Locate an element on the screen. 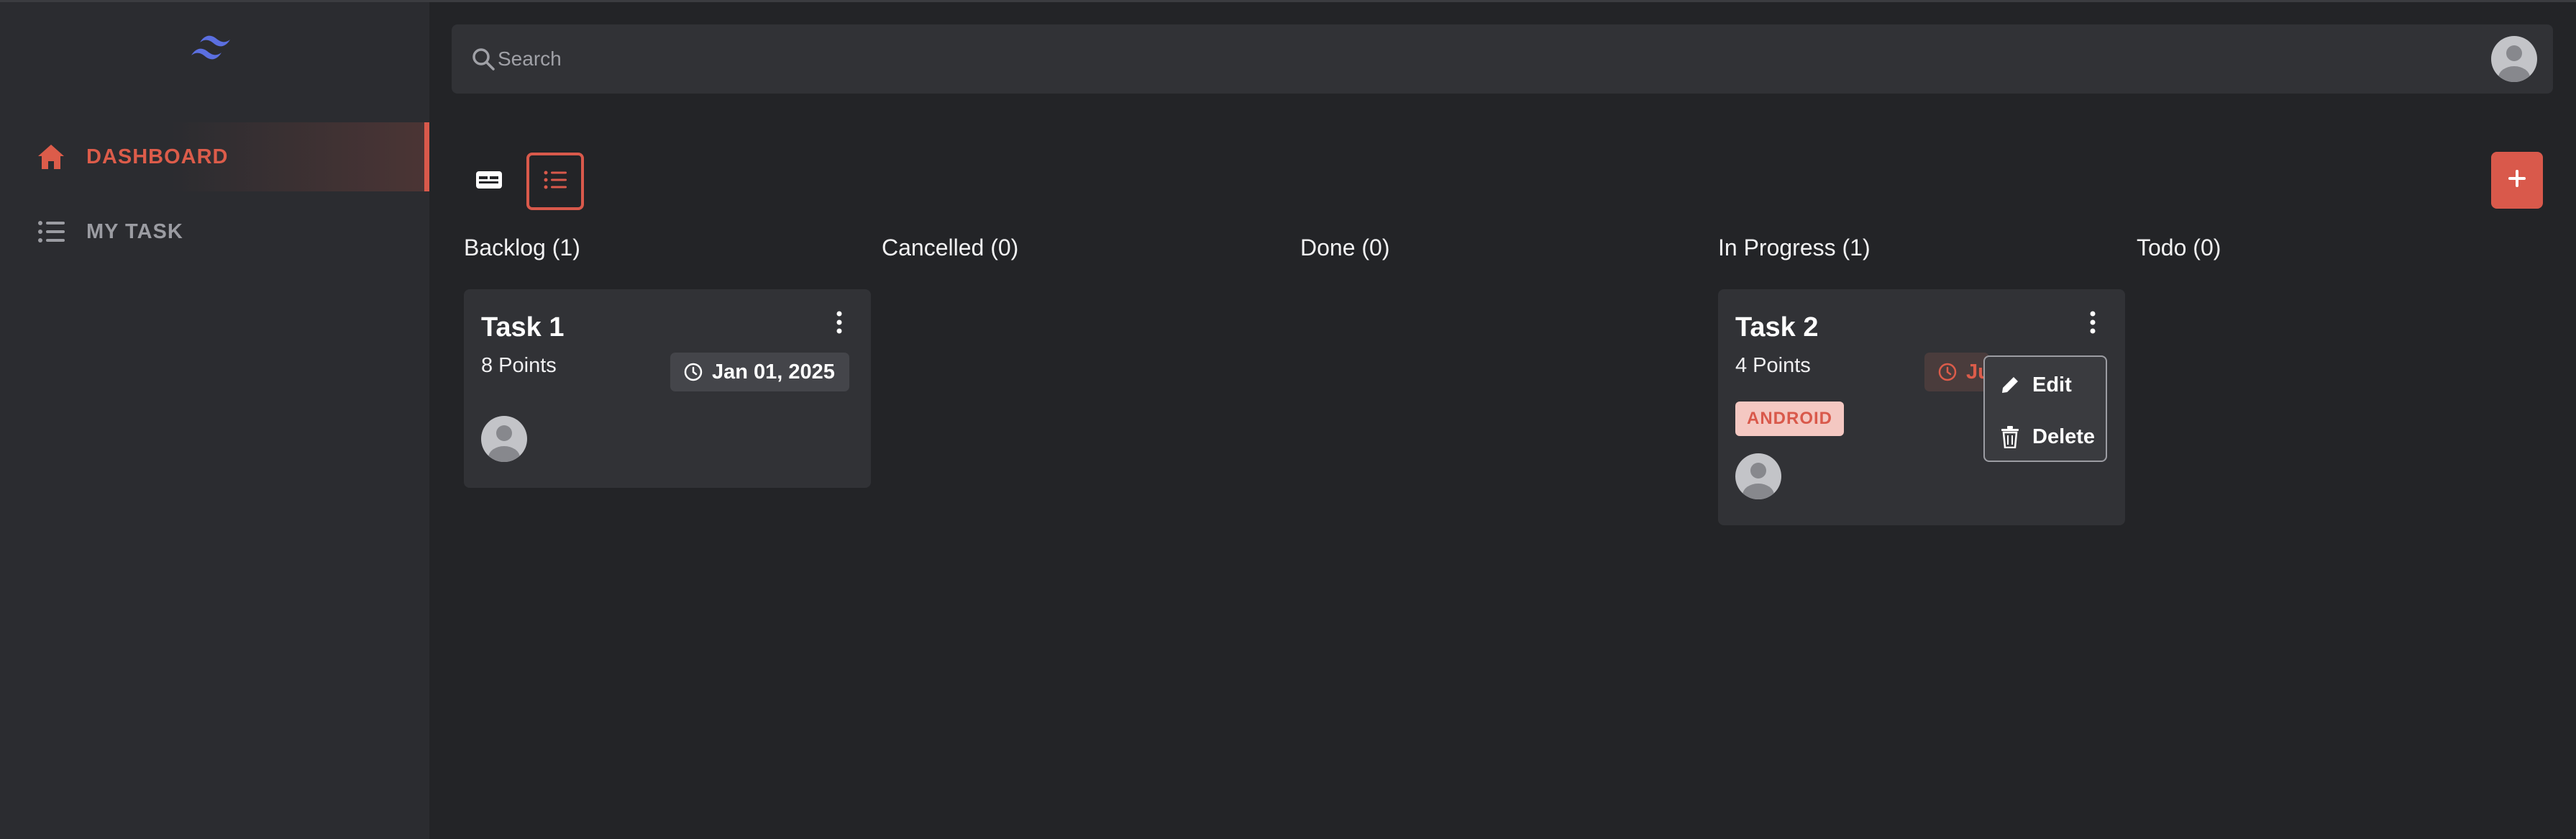 The width and height of the screenshot is (2576, 839). due-date-badge: Jan 01, 2025 is located at coordinates (759, 372).